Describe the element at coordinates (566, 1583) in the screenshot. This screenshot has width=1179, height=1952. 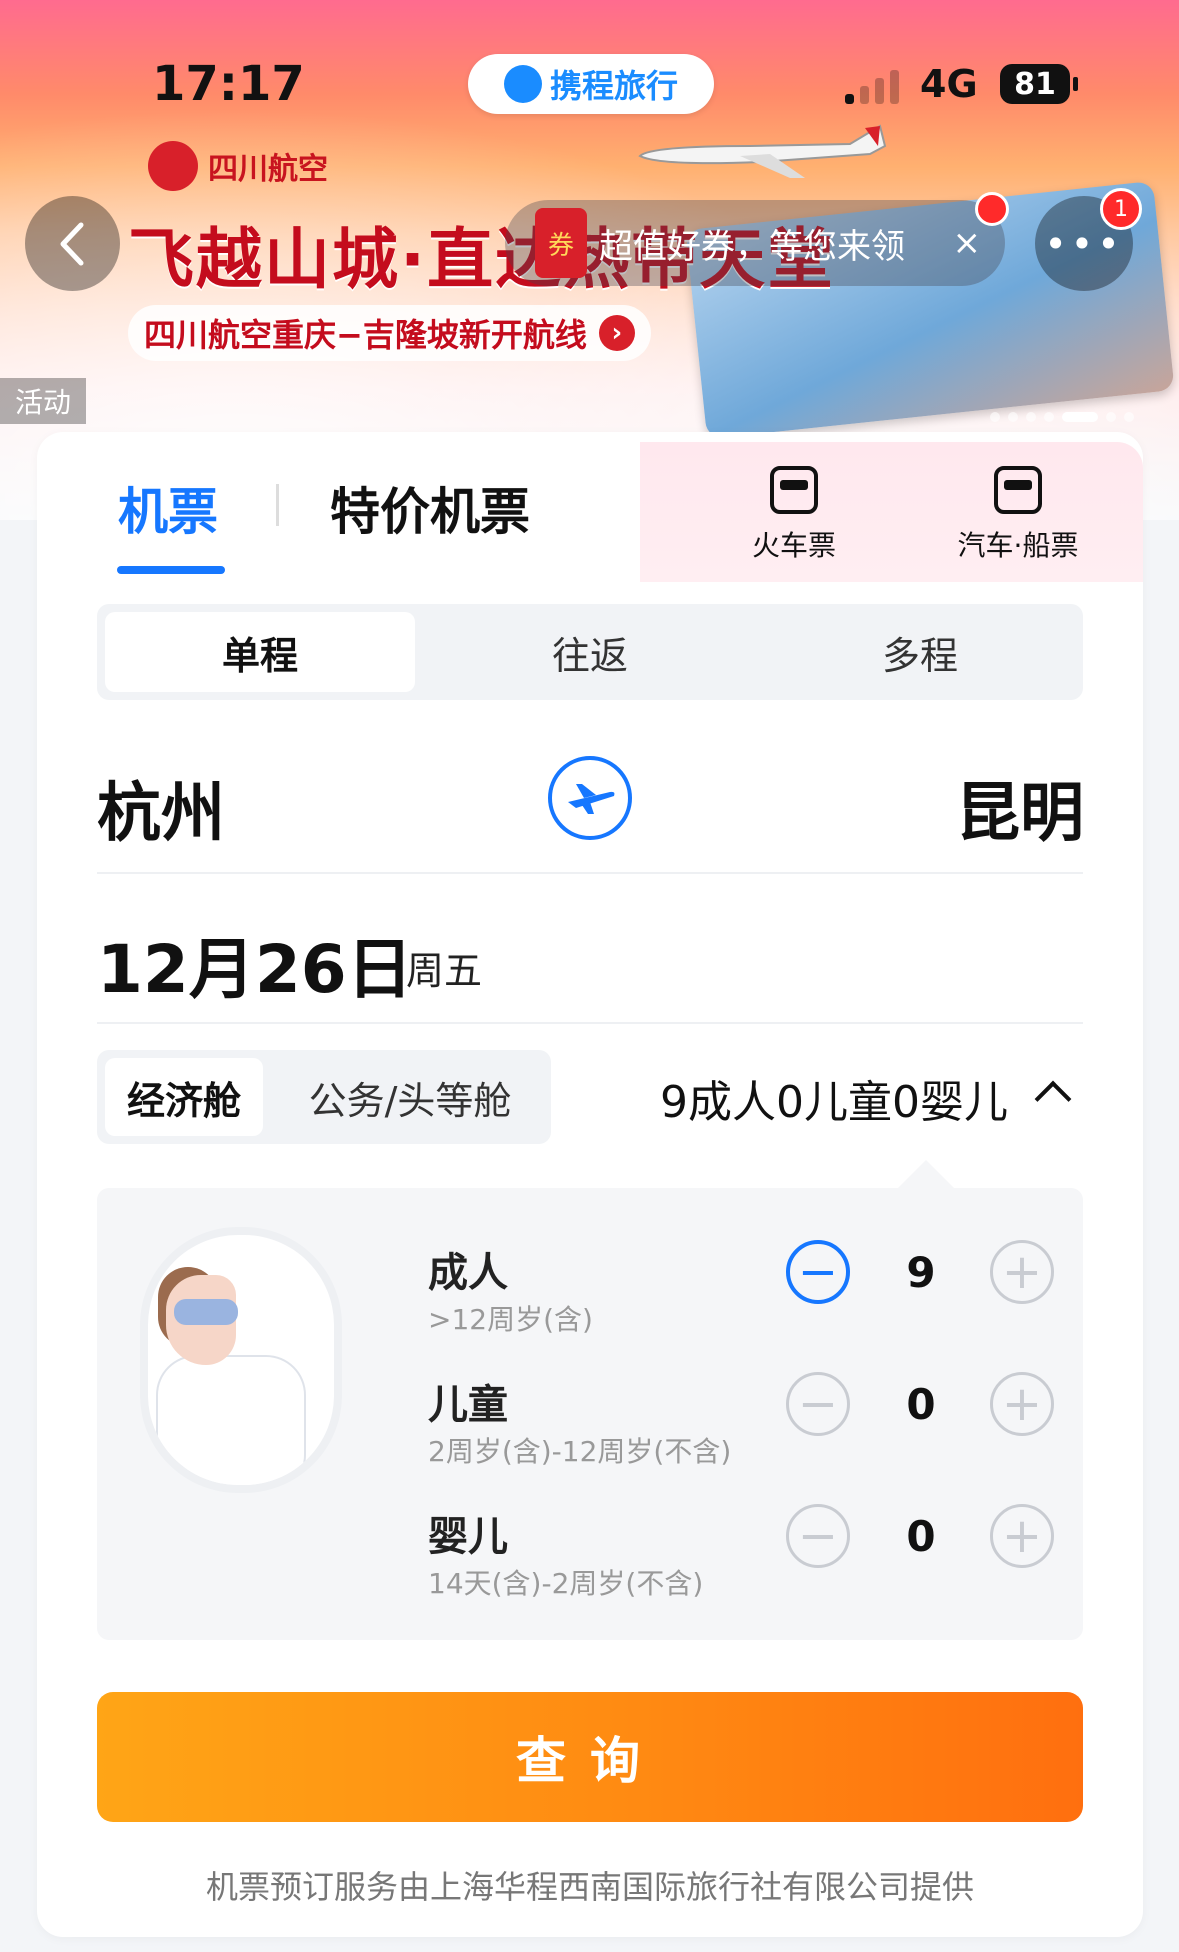
I see `infant-age-range: 14天(含)-2周岁(不含)` at that location.